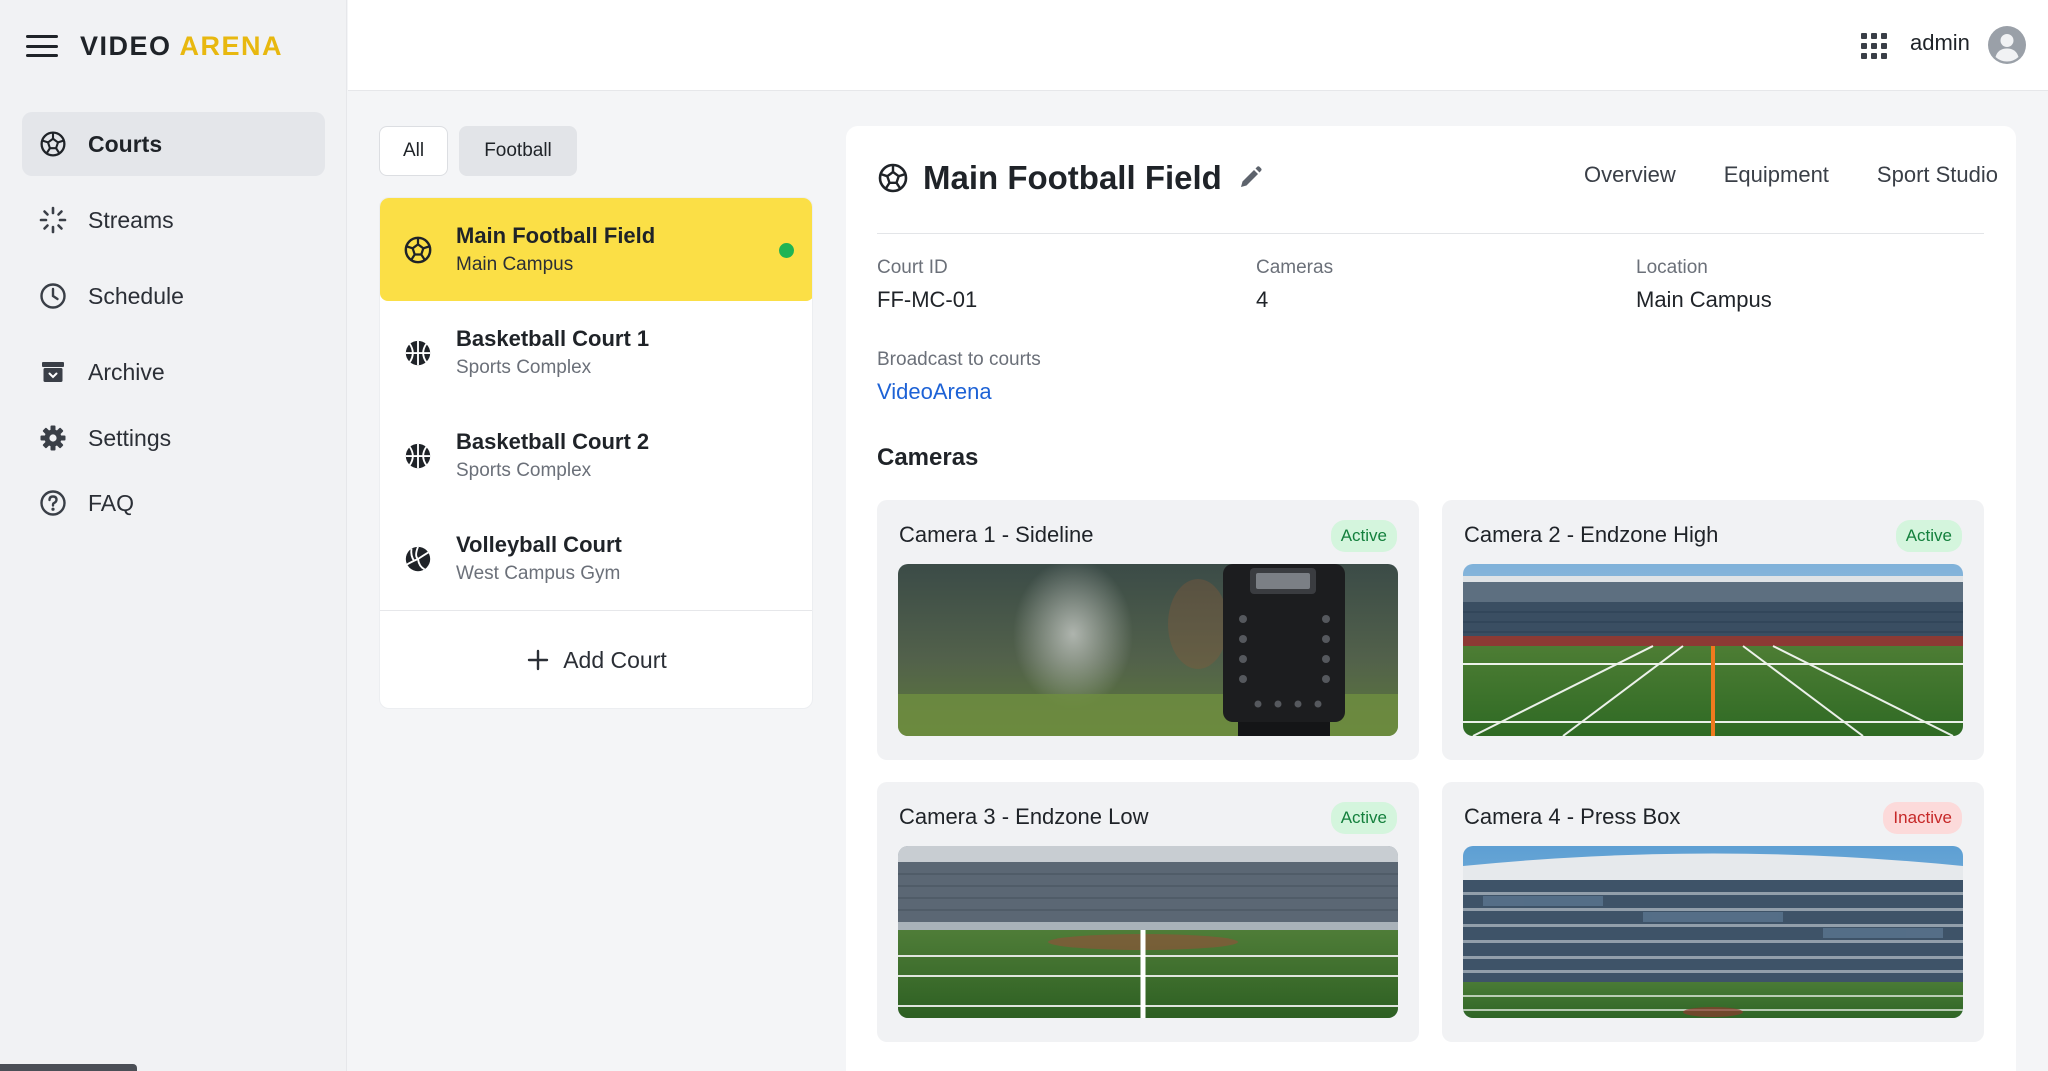  What do you see at coordinates (1704, 285) in the screenshot?
I see `location-field: Location Main Campus` at bounding box center [1704, 285].